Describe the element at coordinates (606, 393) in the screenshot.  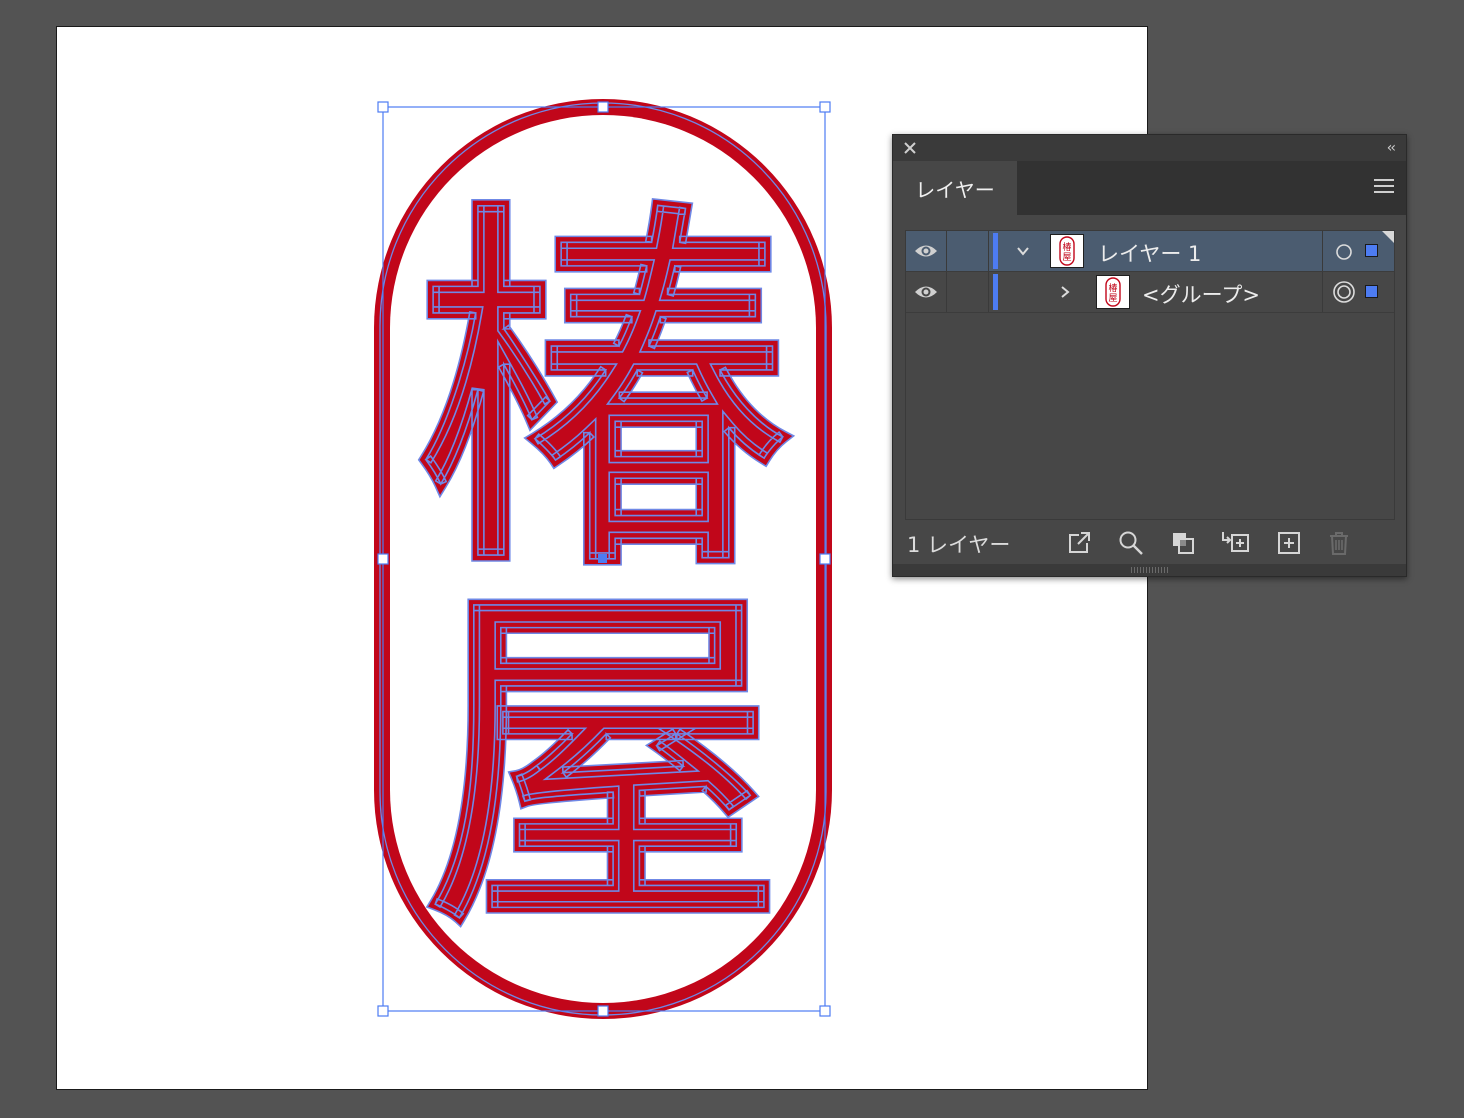
I see `stamp-char-top: 椿` at that location.